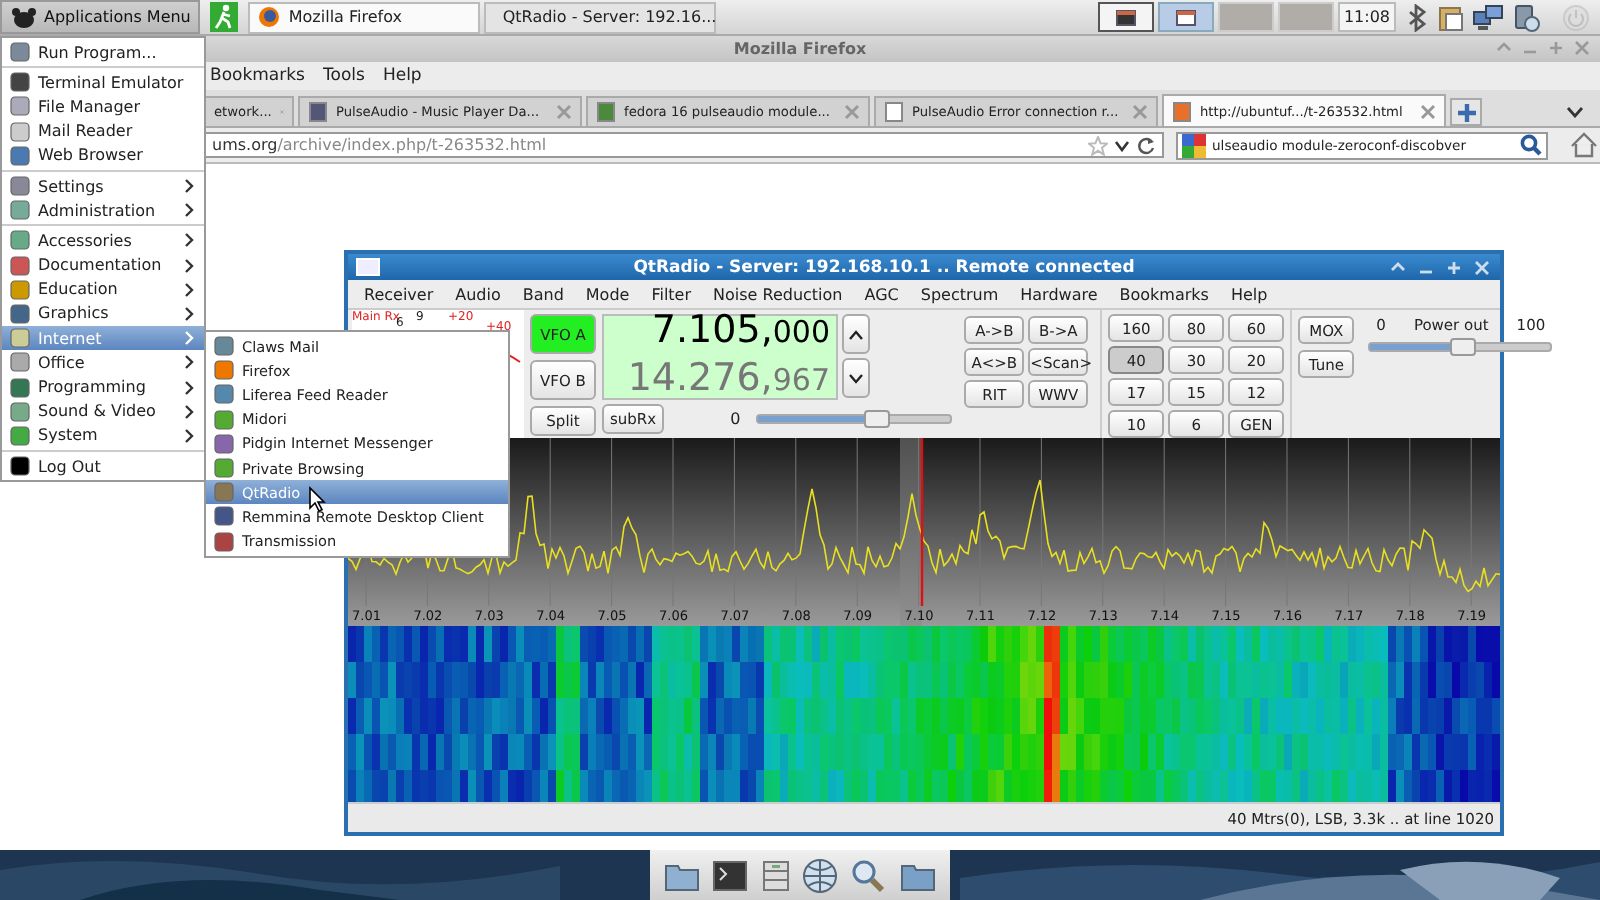 The height and width of the screenshot is (900, 1600). I want to click on globe-icon, so click(820, 875).